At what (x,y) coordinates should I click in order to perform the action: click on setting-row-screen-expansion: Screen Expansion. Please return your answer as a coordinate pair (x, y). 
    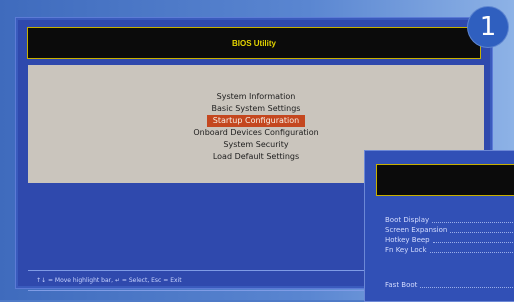
    Looking at the image, I should click on (449, 230).